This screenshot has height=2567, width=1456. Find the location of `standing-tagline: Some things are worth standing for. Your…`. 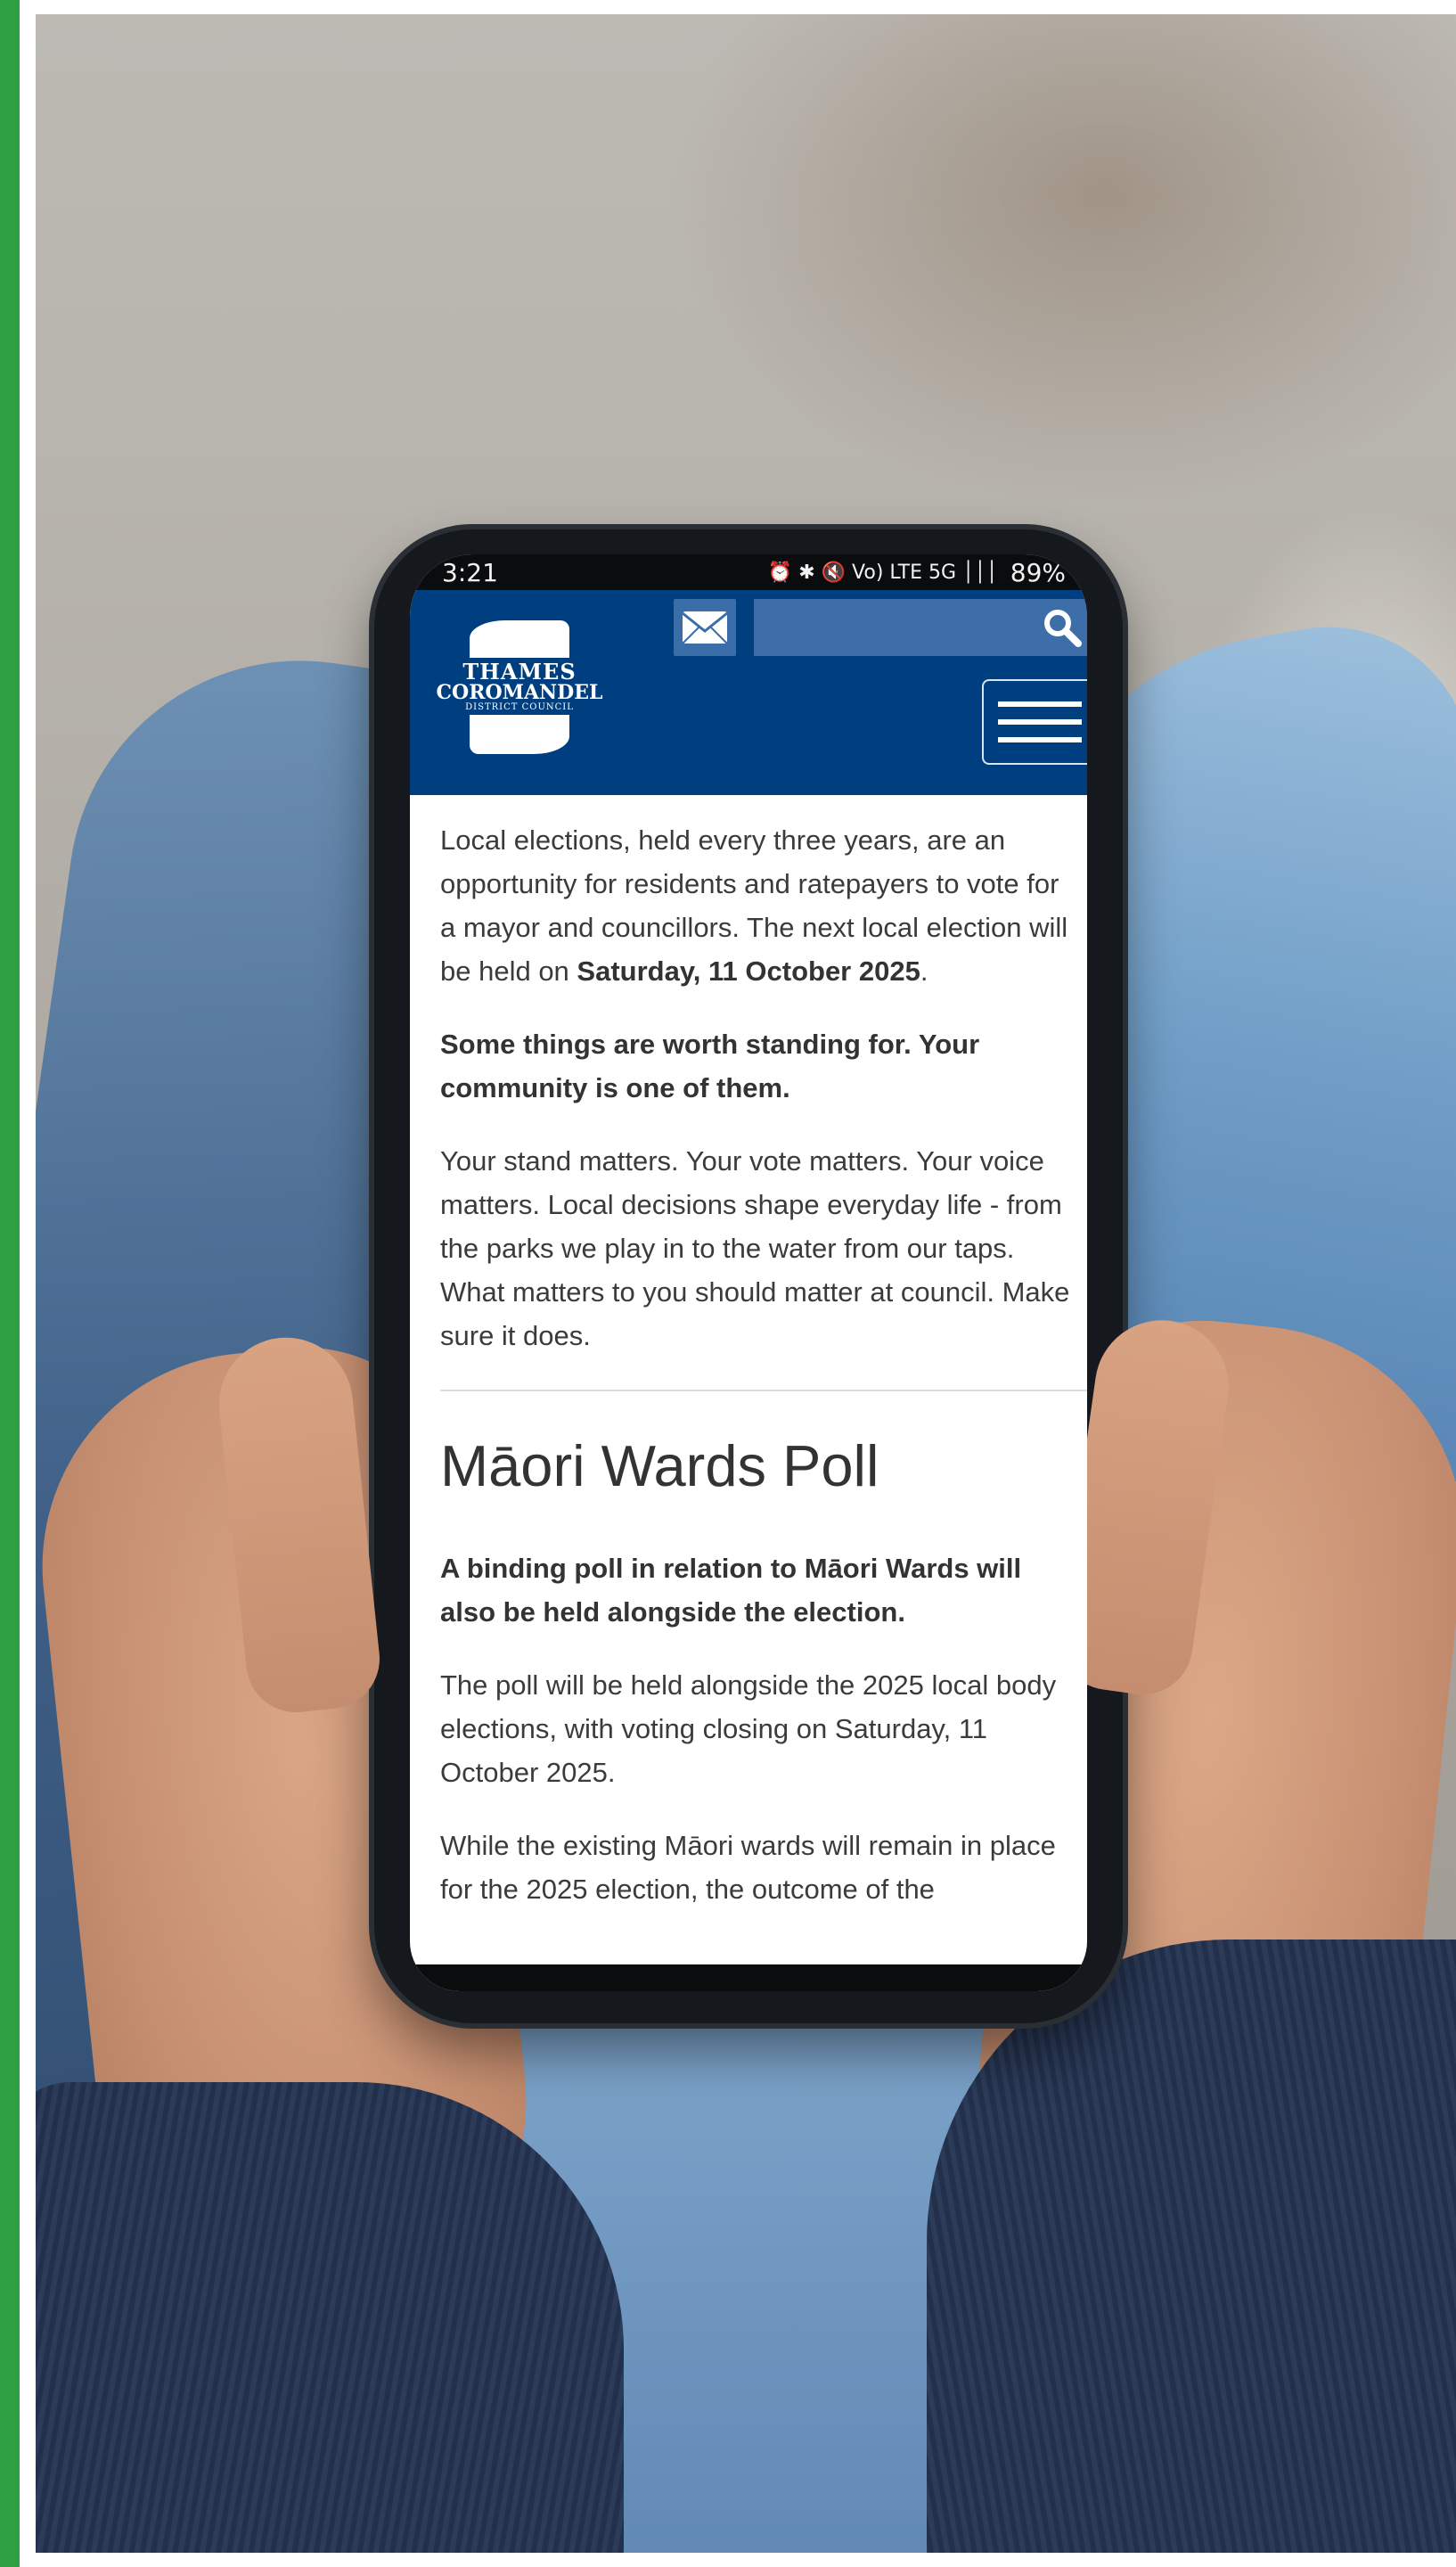

standing-tagline: Some things are worth standing for. Your… is located at coordinates (710, 1066).